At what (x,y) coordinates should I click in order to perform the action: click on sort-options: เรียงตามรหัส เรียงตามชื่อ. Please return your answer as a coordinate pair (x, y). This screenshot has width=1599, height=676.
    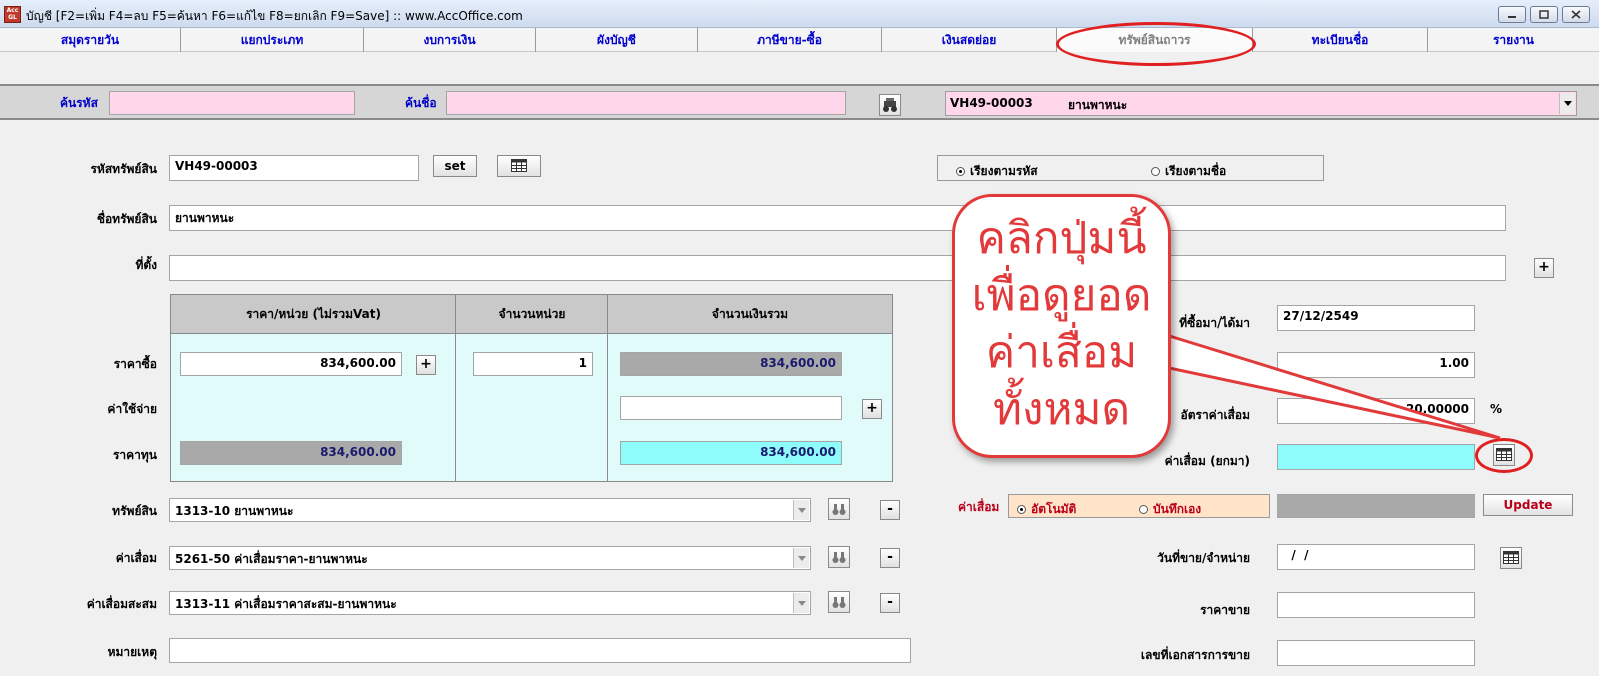
    Looking at the image, I should click on (1130, 168).